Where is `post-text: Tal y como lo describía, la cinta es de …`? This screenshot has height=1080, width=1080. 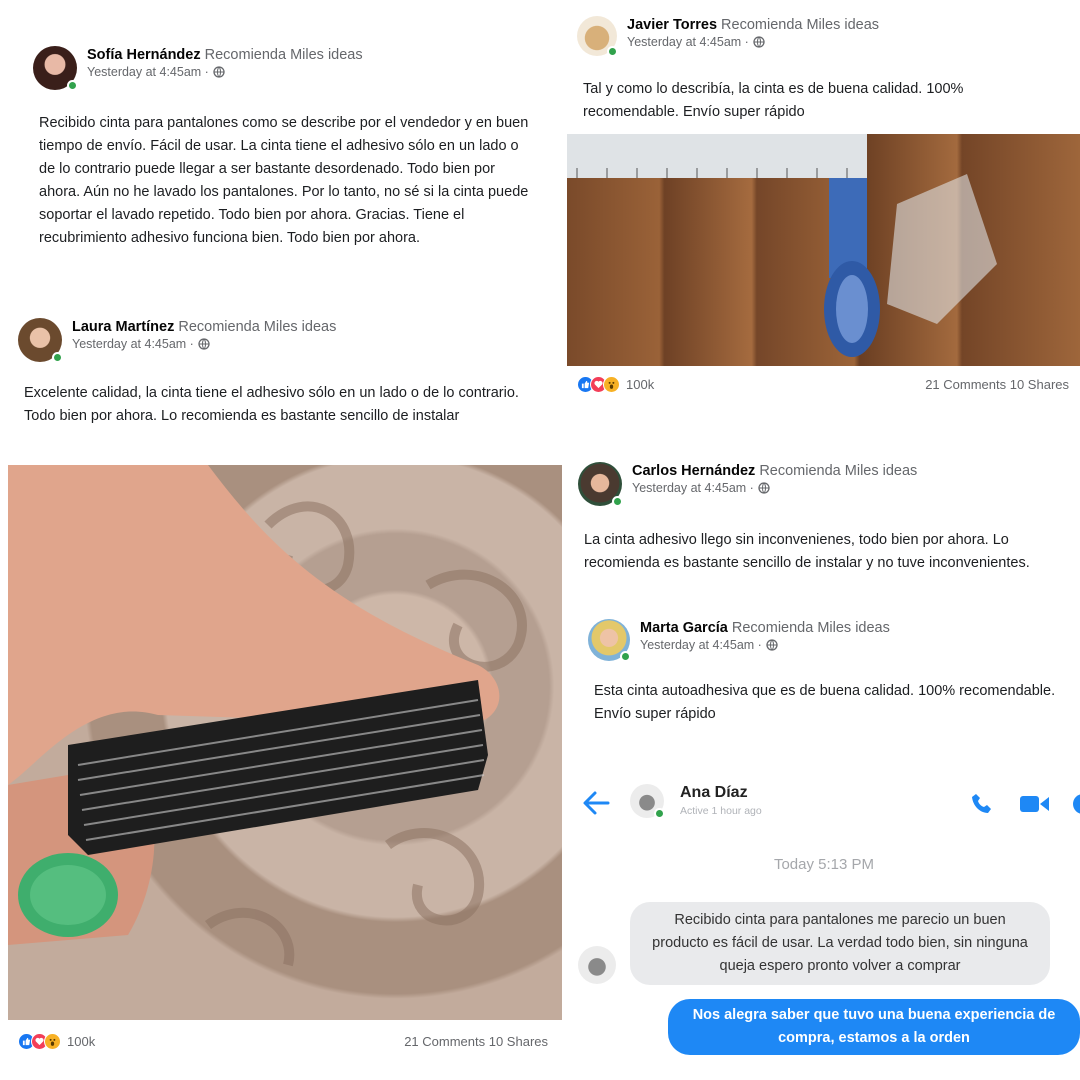 post-text: Tal y como lo describía, la cinta es de … is located at coordinates (773, 100).